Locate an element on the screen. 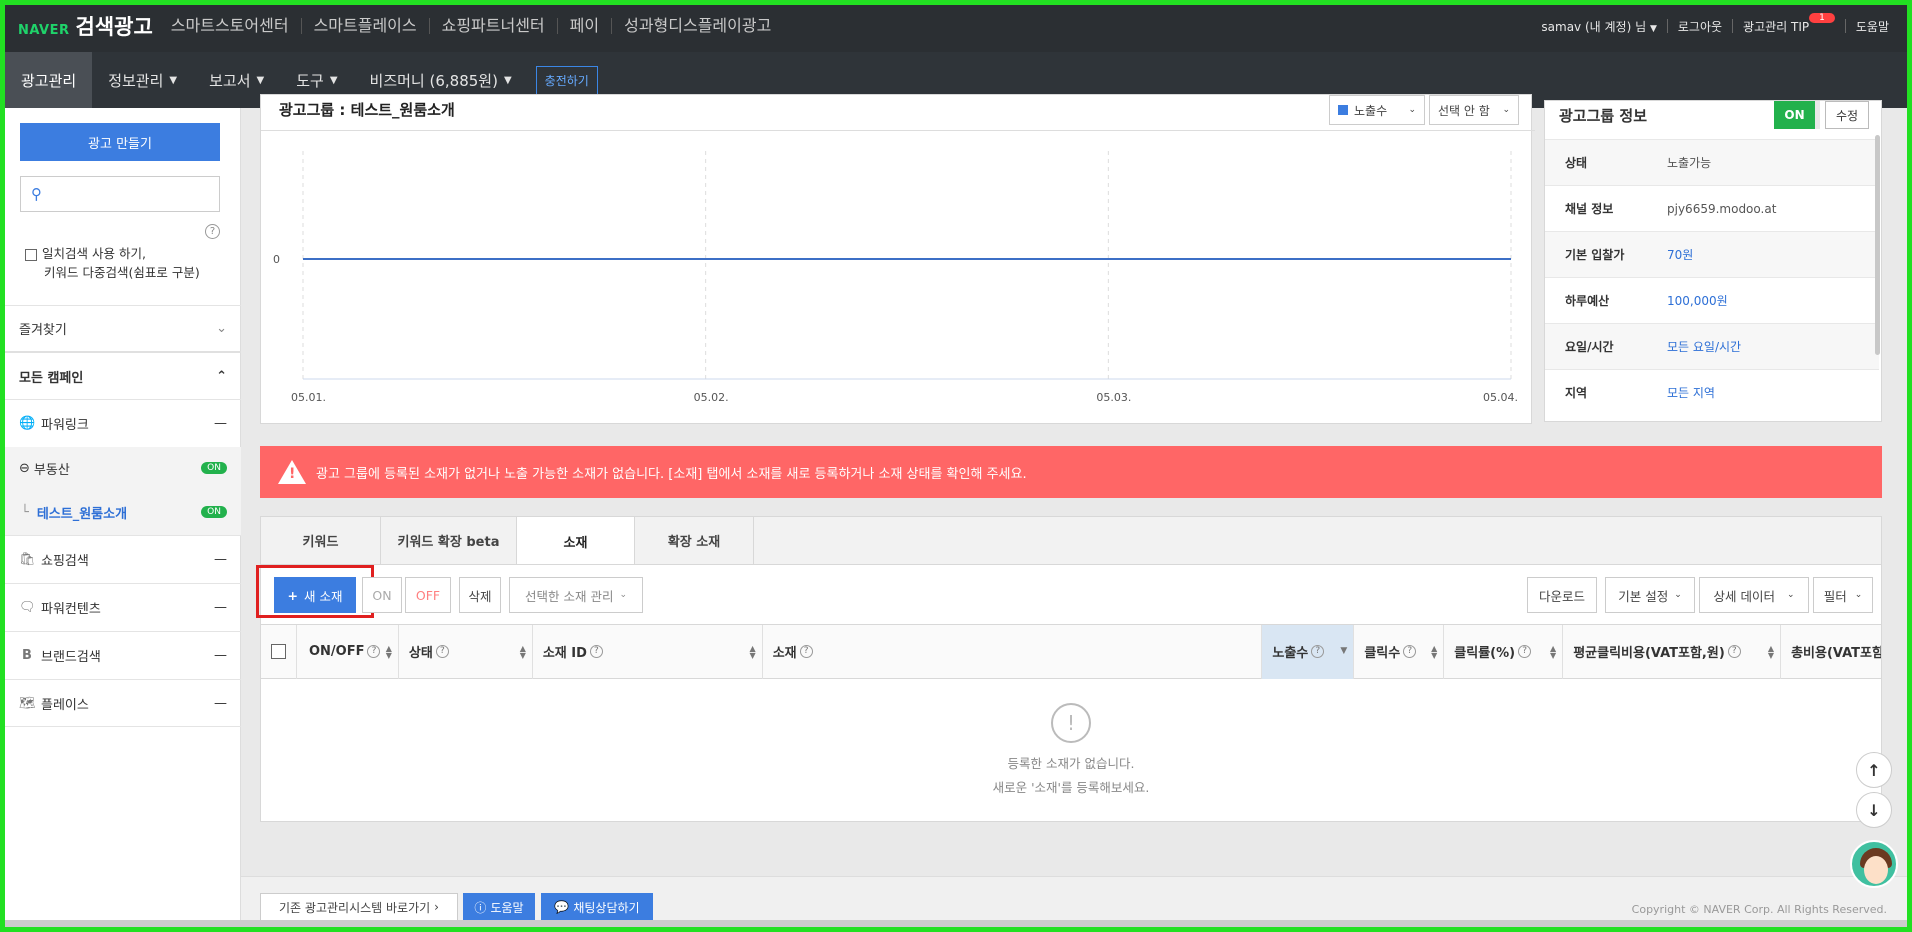  tab-keyword: 키워드 is located at coordinates (321, 540).